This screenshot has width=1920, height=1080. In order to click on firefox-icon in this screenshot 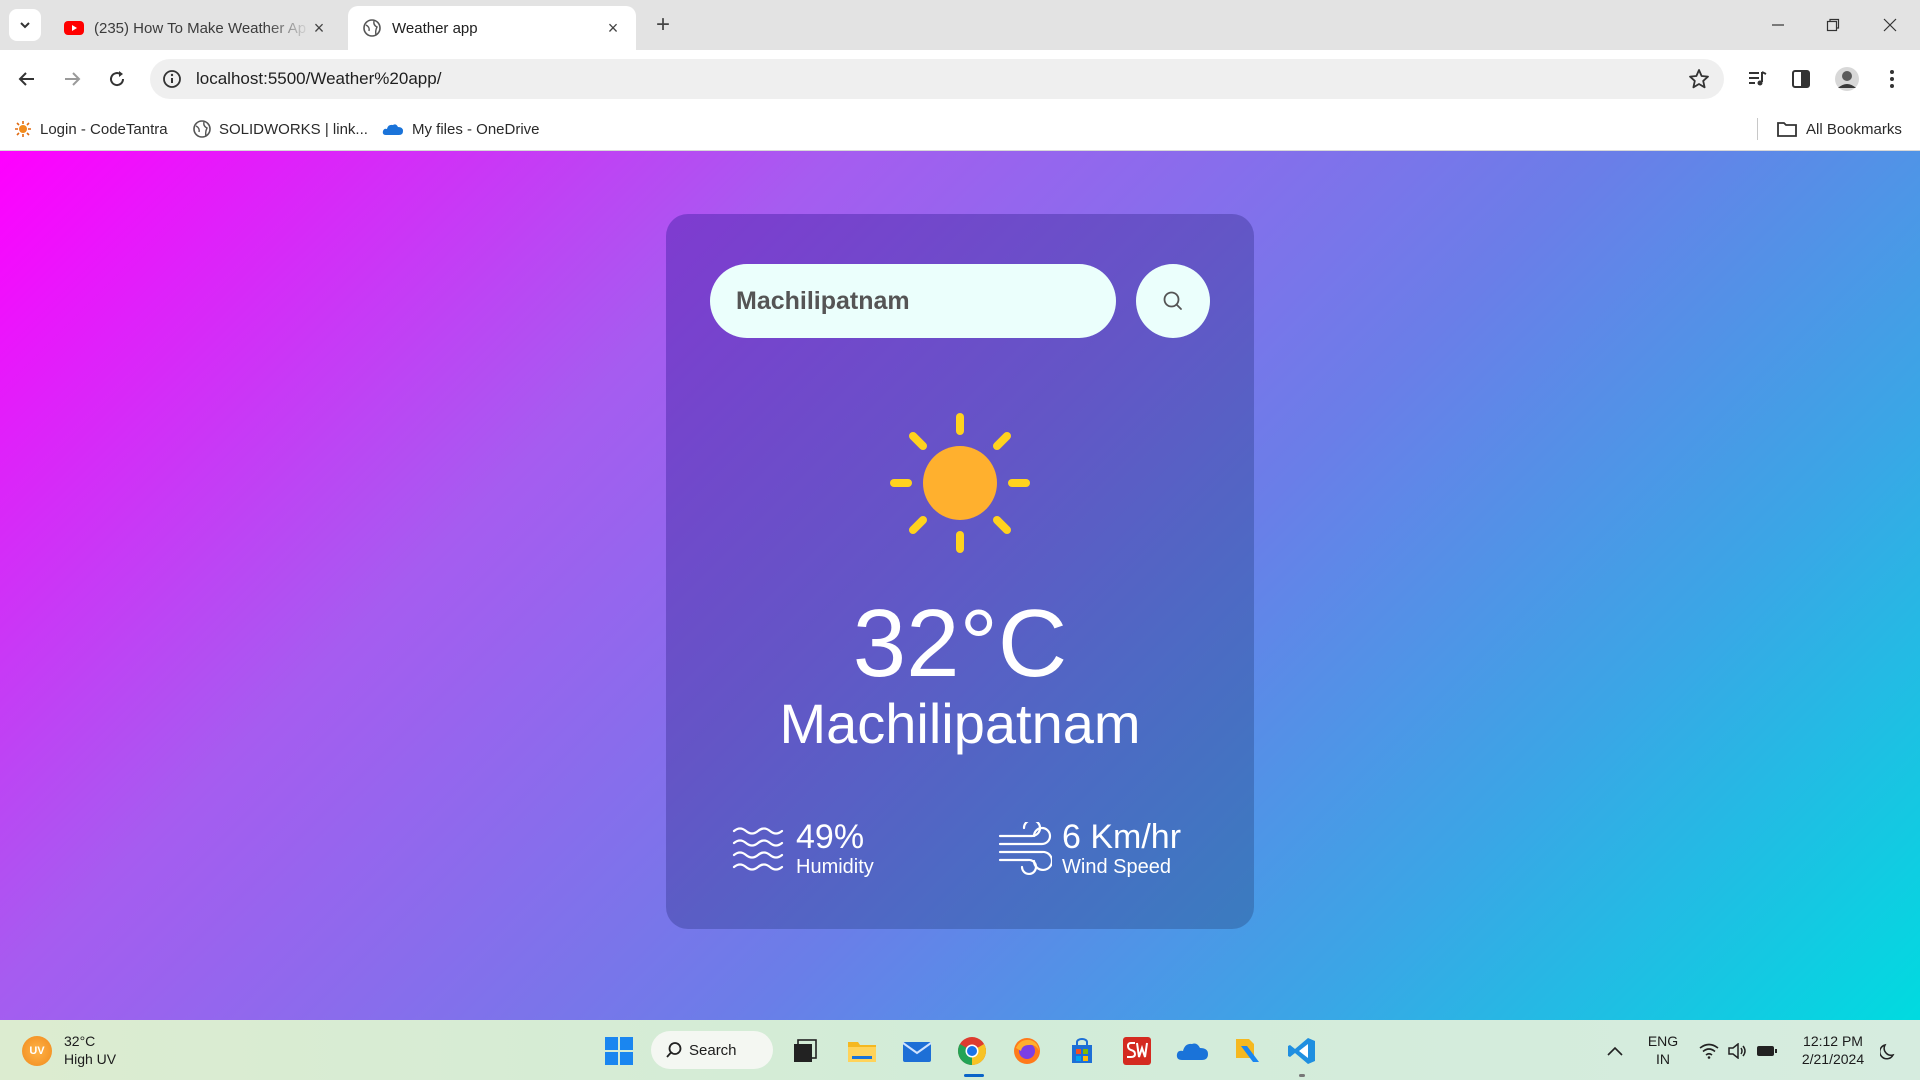, I will do `click(1027, 1051)`.